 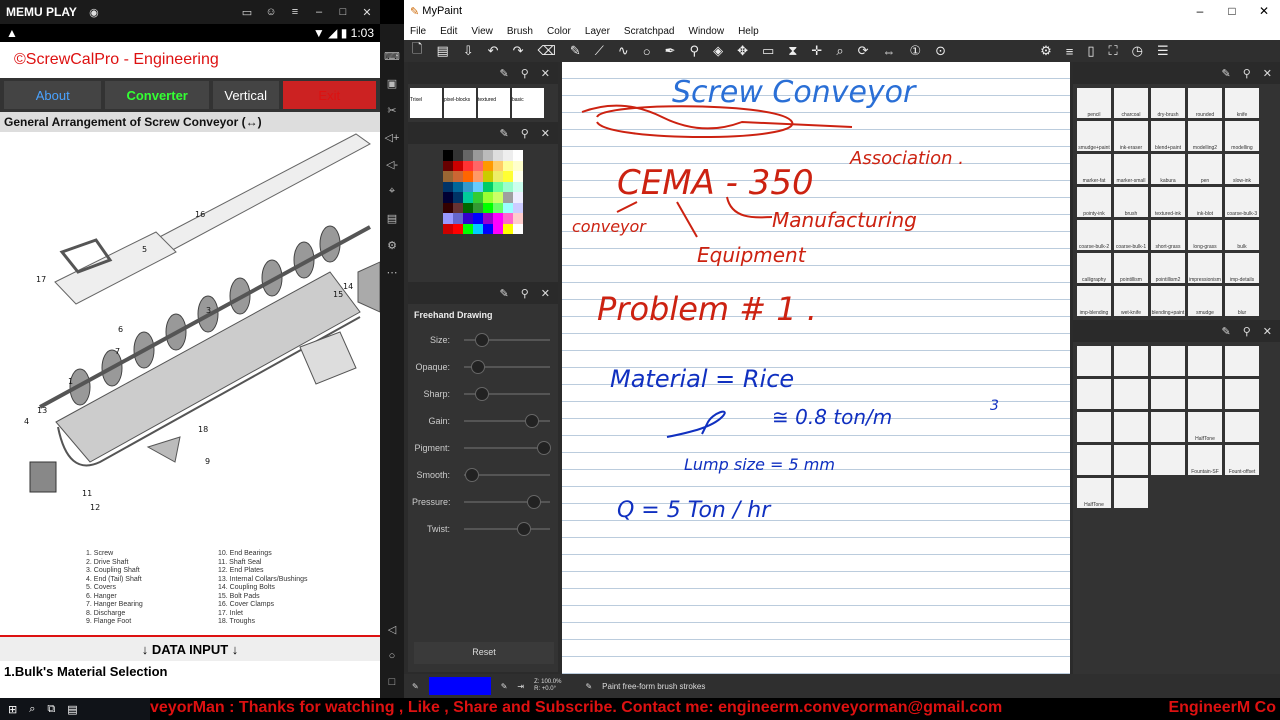 What do you see at coordinates (51, 709) in the screenshot?
I see `taskview-icon: ⧉` at bounding box center [51, 709].